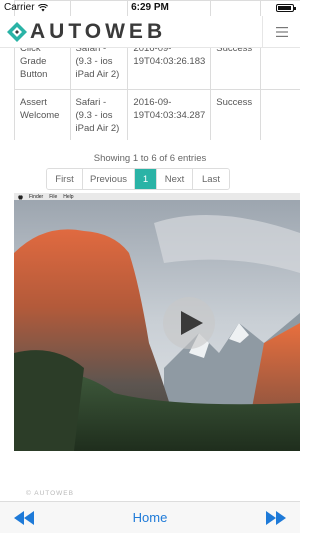 Image resolution: width=320 pixels, height=533 pixels. Describe the element at coordinates (276, 518) in the screenshot. I see `fast-forward-icon` at that location.